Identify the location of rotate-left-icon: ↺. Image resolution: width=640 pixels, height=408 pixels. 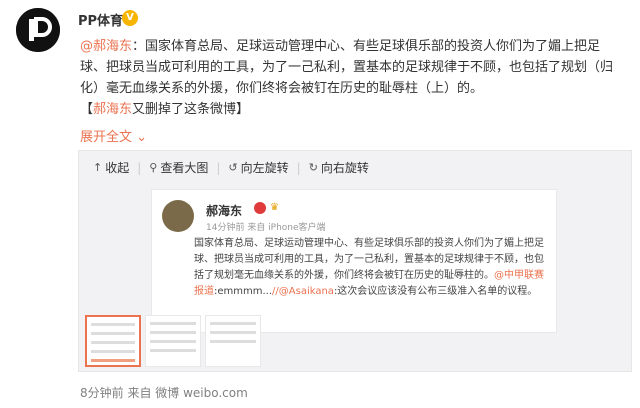
(233, 167).